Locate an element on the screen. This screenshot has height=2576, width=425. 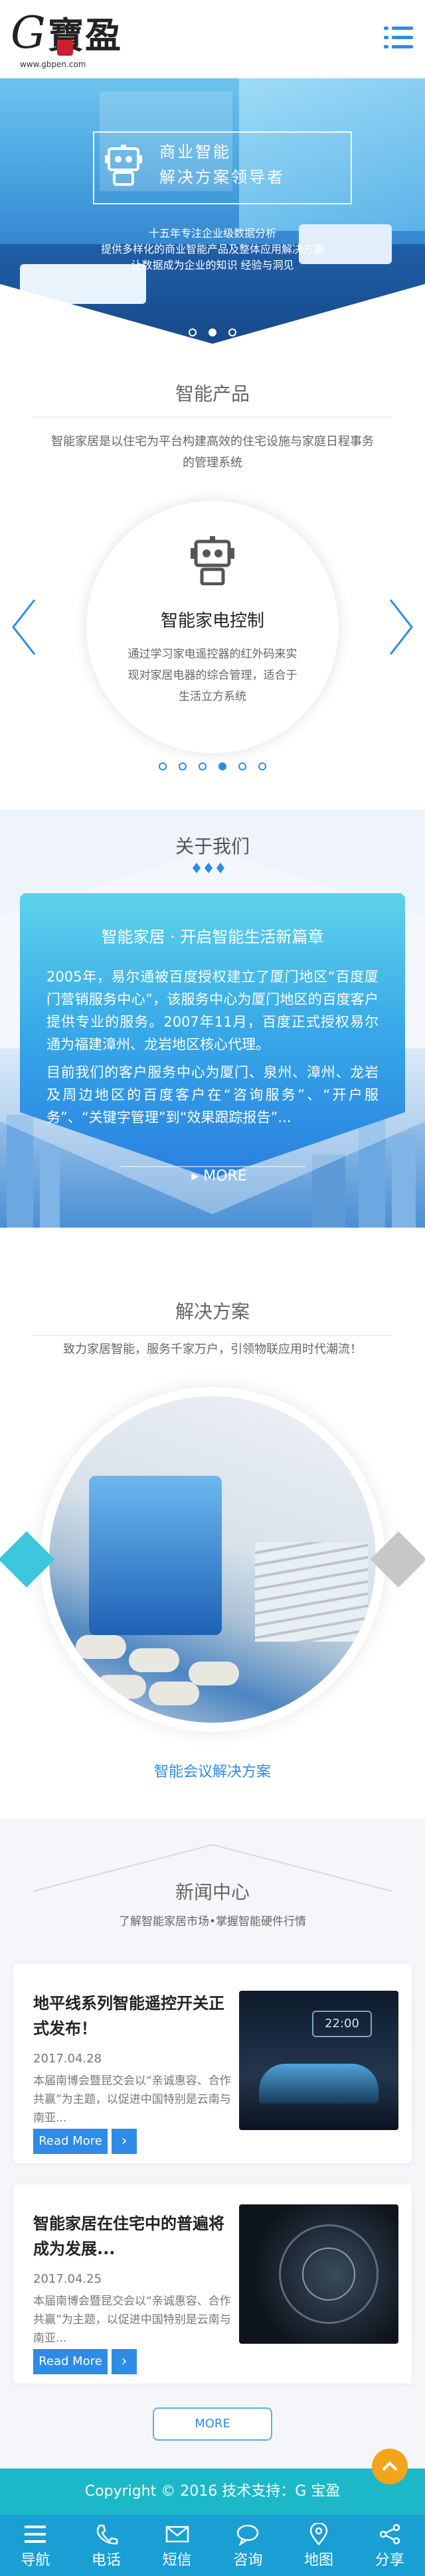
solution-caption: 智能会议解决方案 is located at coordinates (212, 1771).